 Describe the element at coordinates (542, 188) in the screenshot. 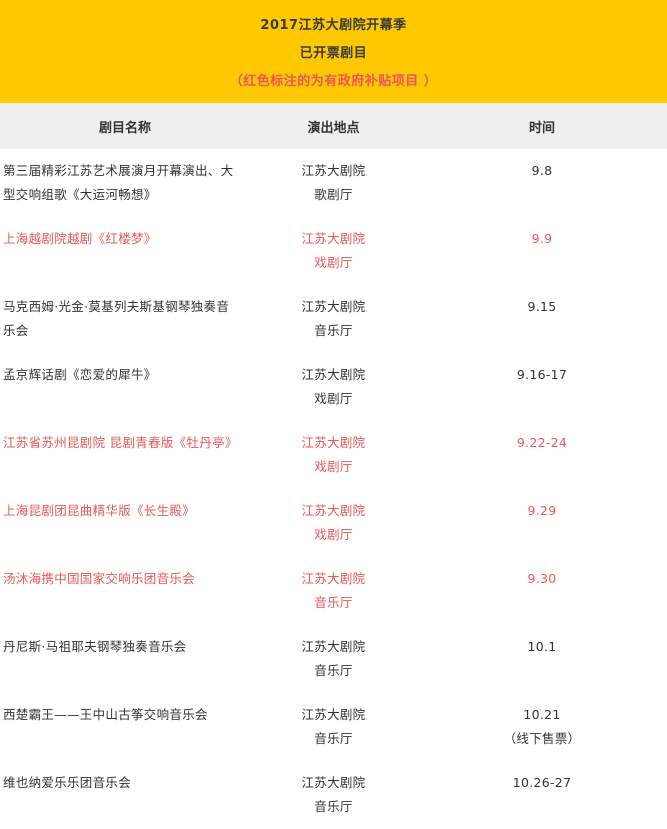

I see `show-date: 9.8` at that location.